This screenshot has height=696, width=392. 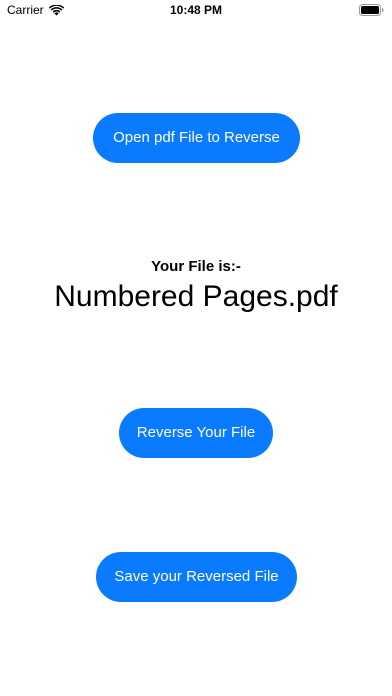 I want to click on status-time: 10:48 PM, so click(x=196, y=10).